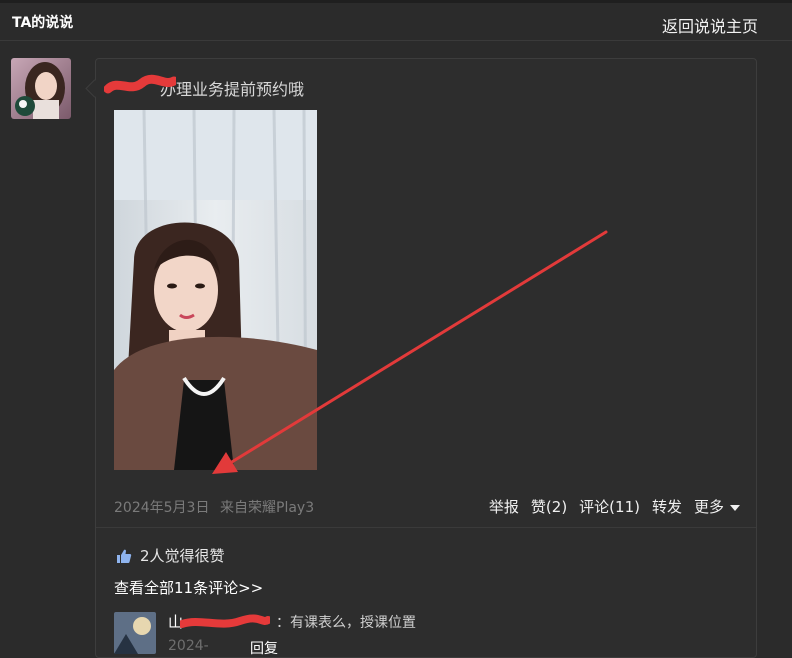 This screenshot has width=792, height=658. What do you see at coordinates (609, 506) in the screenshot?
I see `comment-button: 评论(11)` at bounding box center [609, 506].